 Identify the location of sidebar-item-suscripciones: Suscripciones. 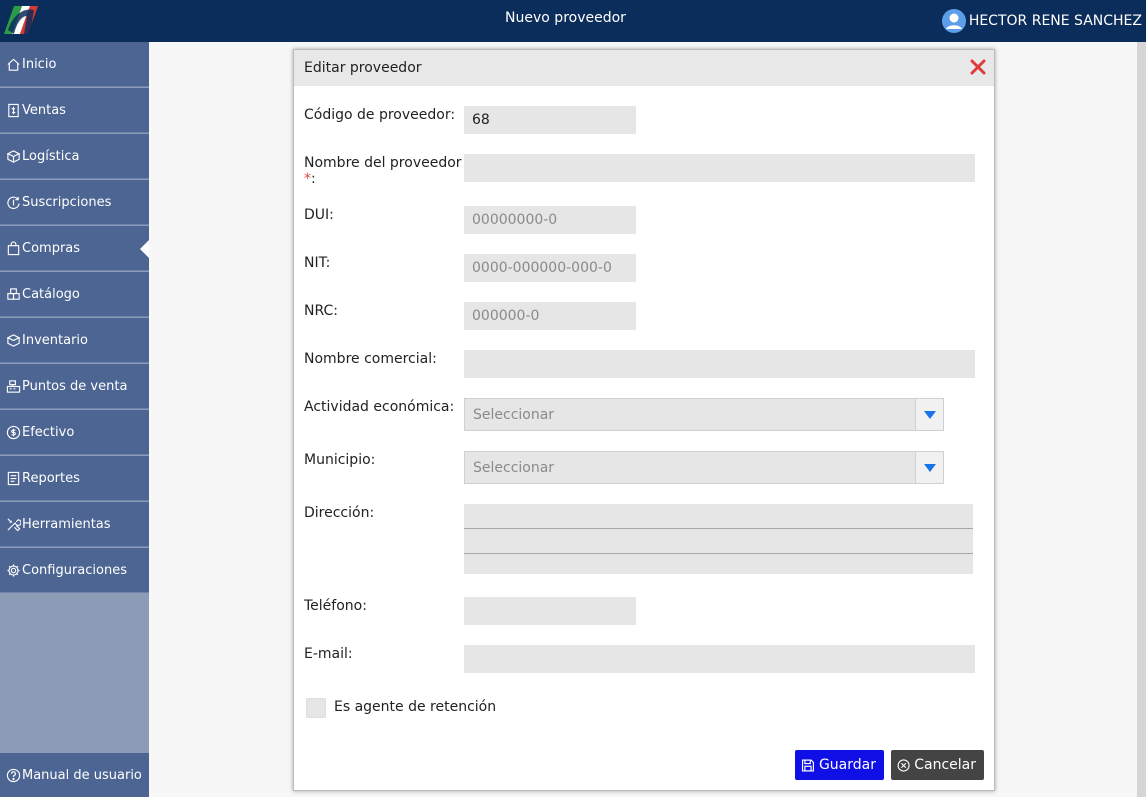
(74, 202).